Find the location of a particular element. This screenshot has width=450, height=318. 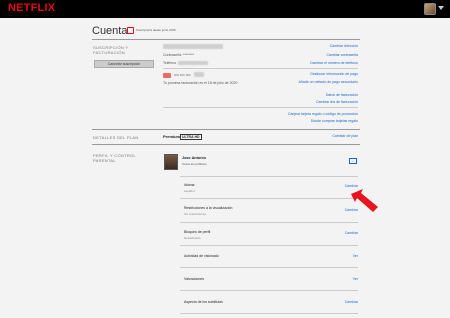

section-label-membership: SUSCRIPCIÓN Y FACTURACIÓN is located at coordinates (111, 50).